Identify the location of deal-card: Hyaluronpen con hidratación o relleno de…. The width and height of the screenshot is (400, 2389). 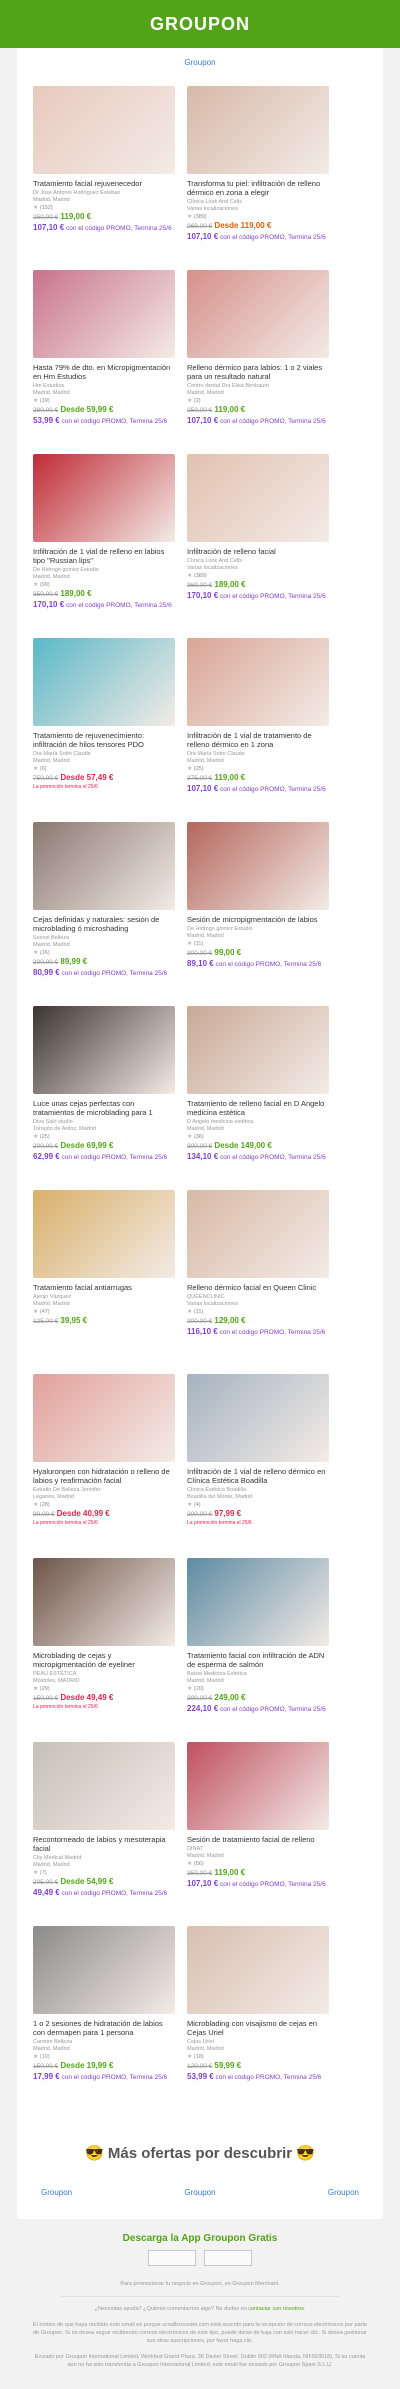
(104, 1466).